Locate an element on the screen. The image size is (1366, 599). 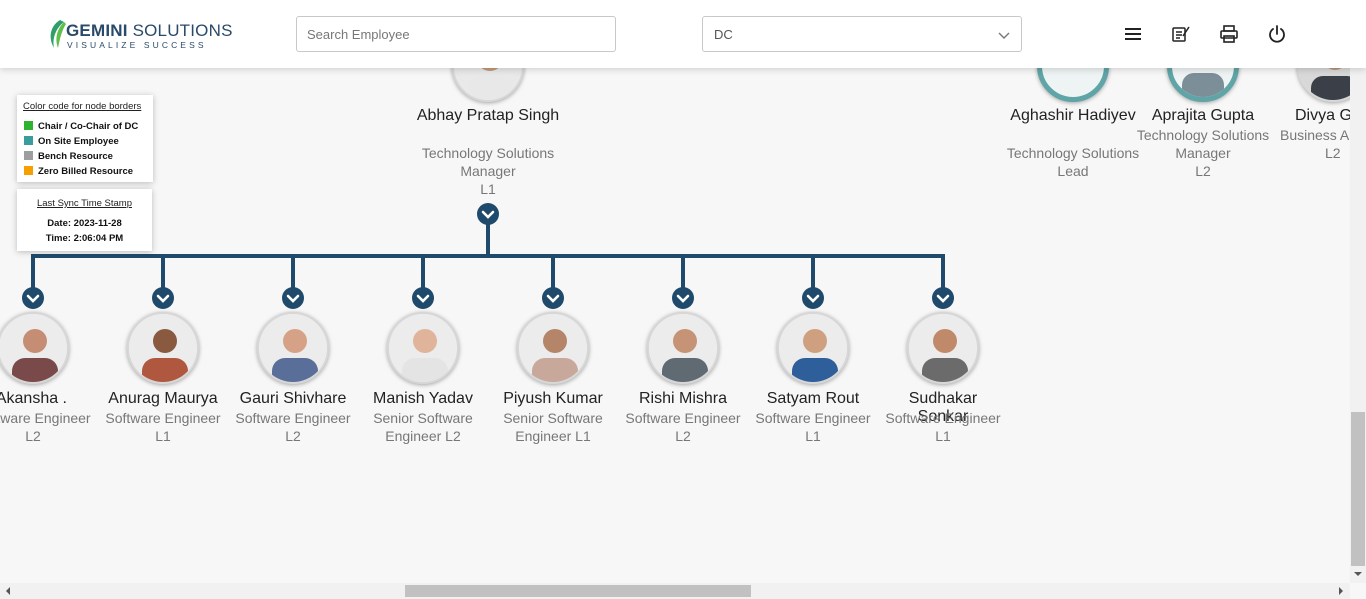
notes-icon is located at coordinates (1181, 34).